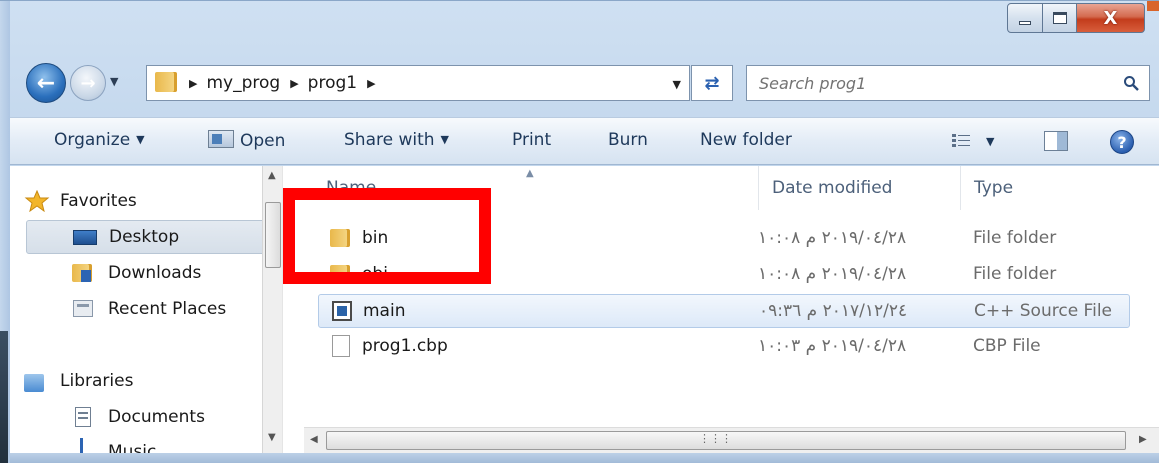 This screenshot has width=1159, height=463. What do you see at coordinates (243, 83) in the screenshot?
I see `crumb-my-prog: my_prog` at bounding box center [243, 83].